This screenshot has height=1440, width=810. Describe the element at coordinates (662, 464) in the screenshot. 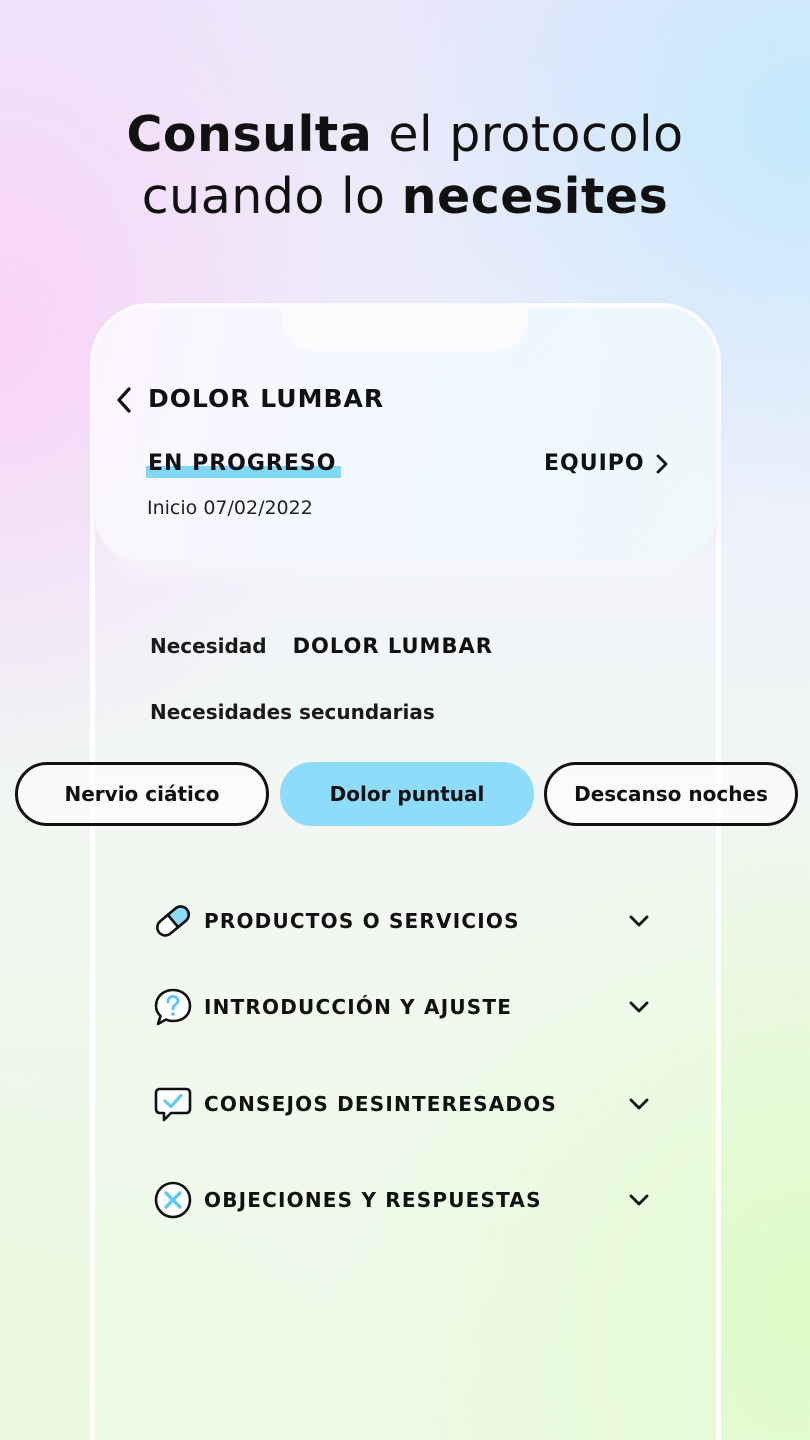

I see `chevron-right-icon` at that location.